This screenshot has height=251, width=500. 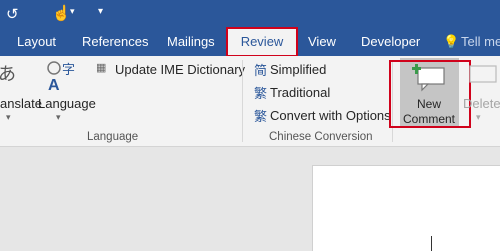 I want to click on traditional-button: Traditional, so click(x=300, y=92).